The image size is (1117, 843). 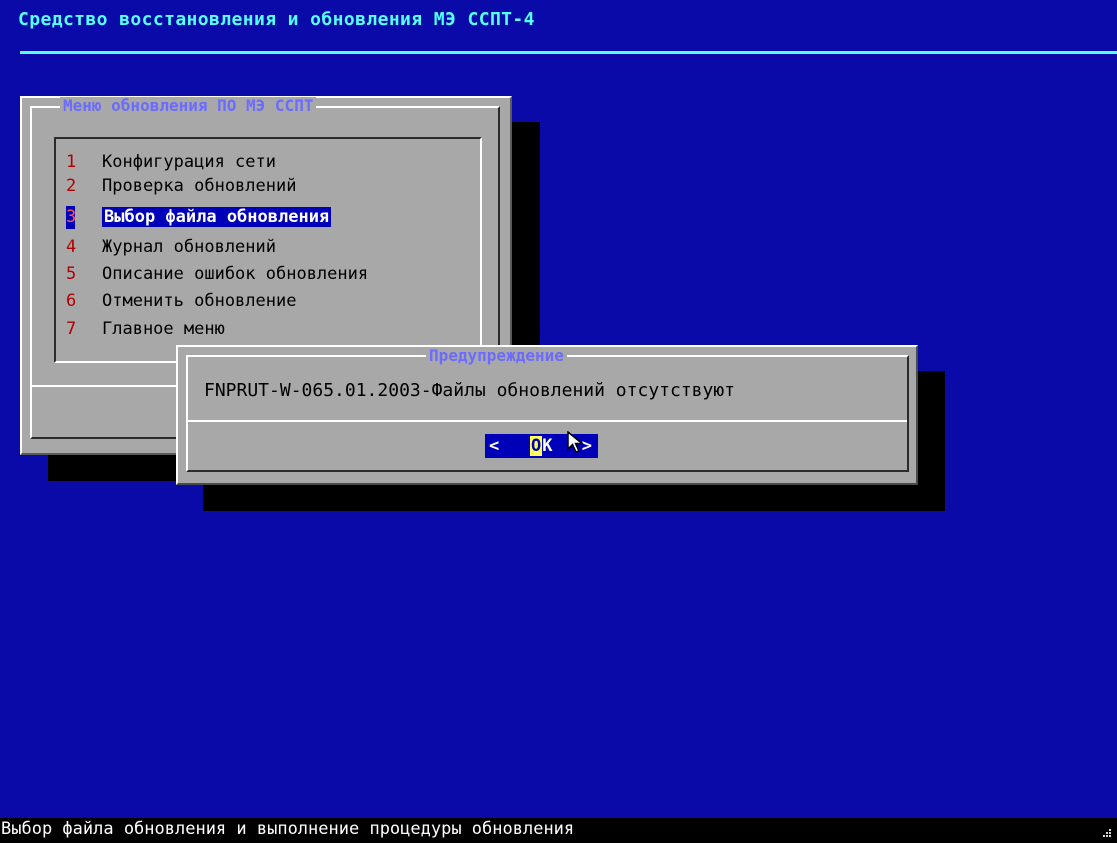 I want to click on ok-button-label: OK, so click(x=541, y=446).